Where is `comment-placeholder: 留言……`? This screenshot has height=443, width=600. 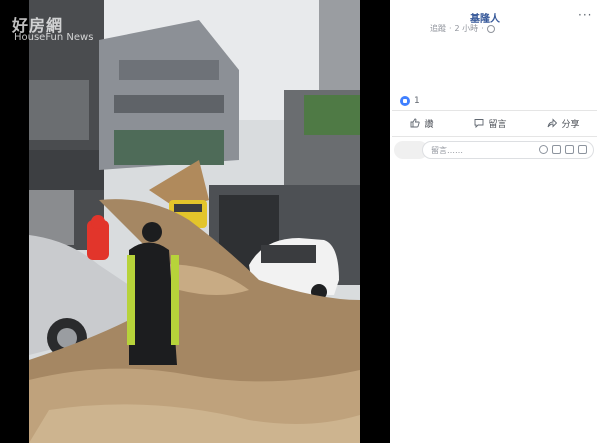 comment-placeholder: 留言…… is located at coordinates (447, 150).